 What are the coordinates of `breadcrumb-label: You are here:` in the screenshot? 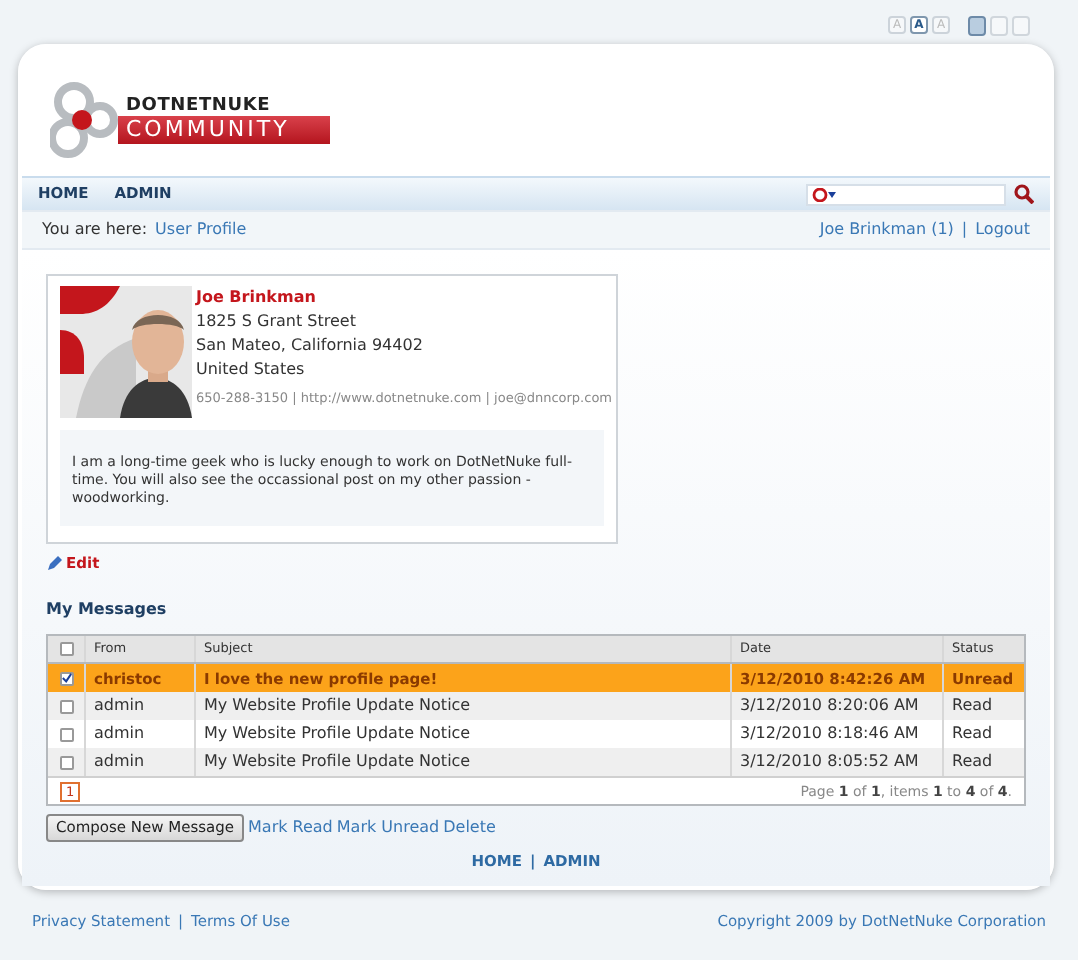 It's located at (95, 230).